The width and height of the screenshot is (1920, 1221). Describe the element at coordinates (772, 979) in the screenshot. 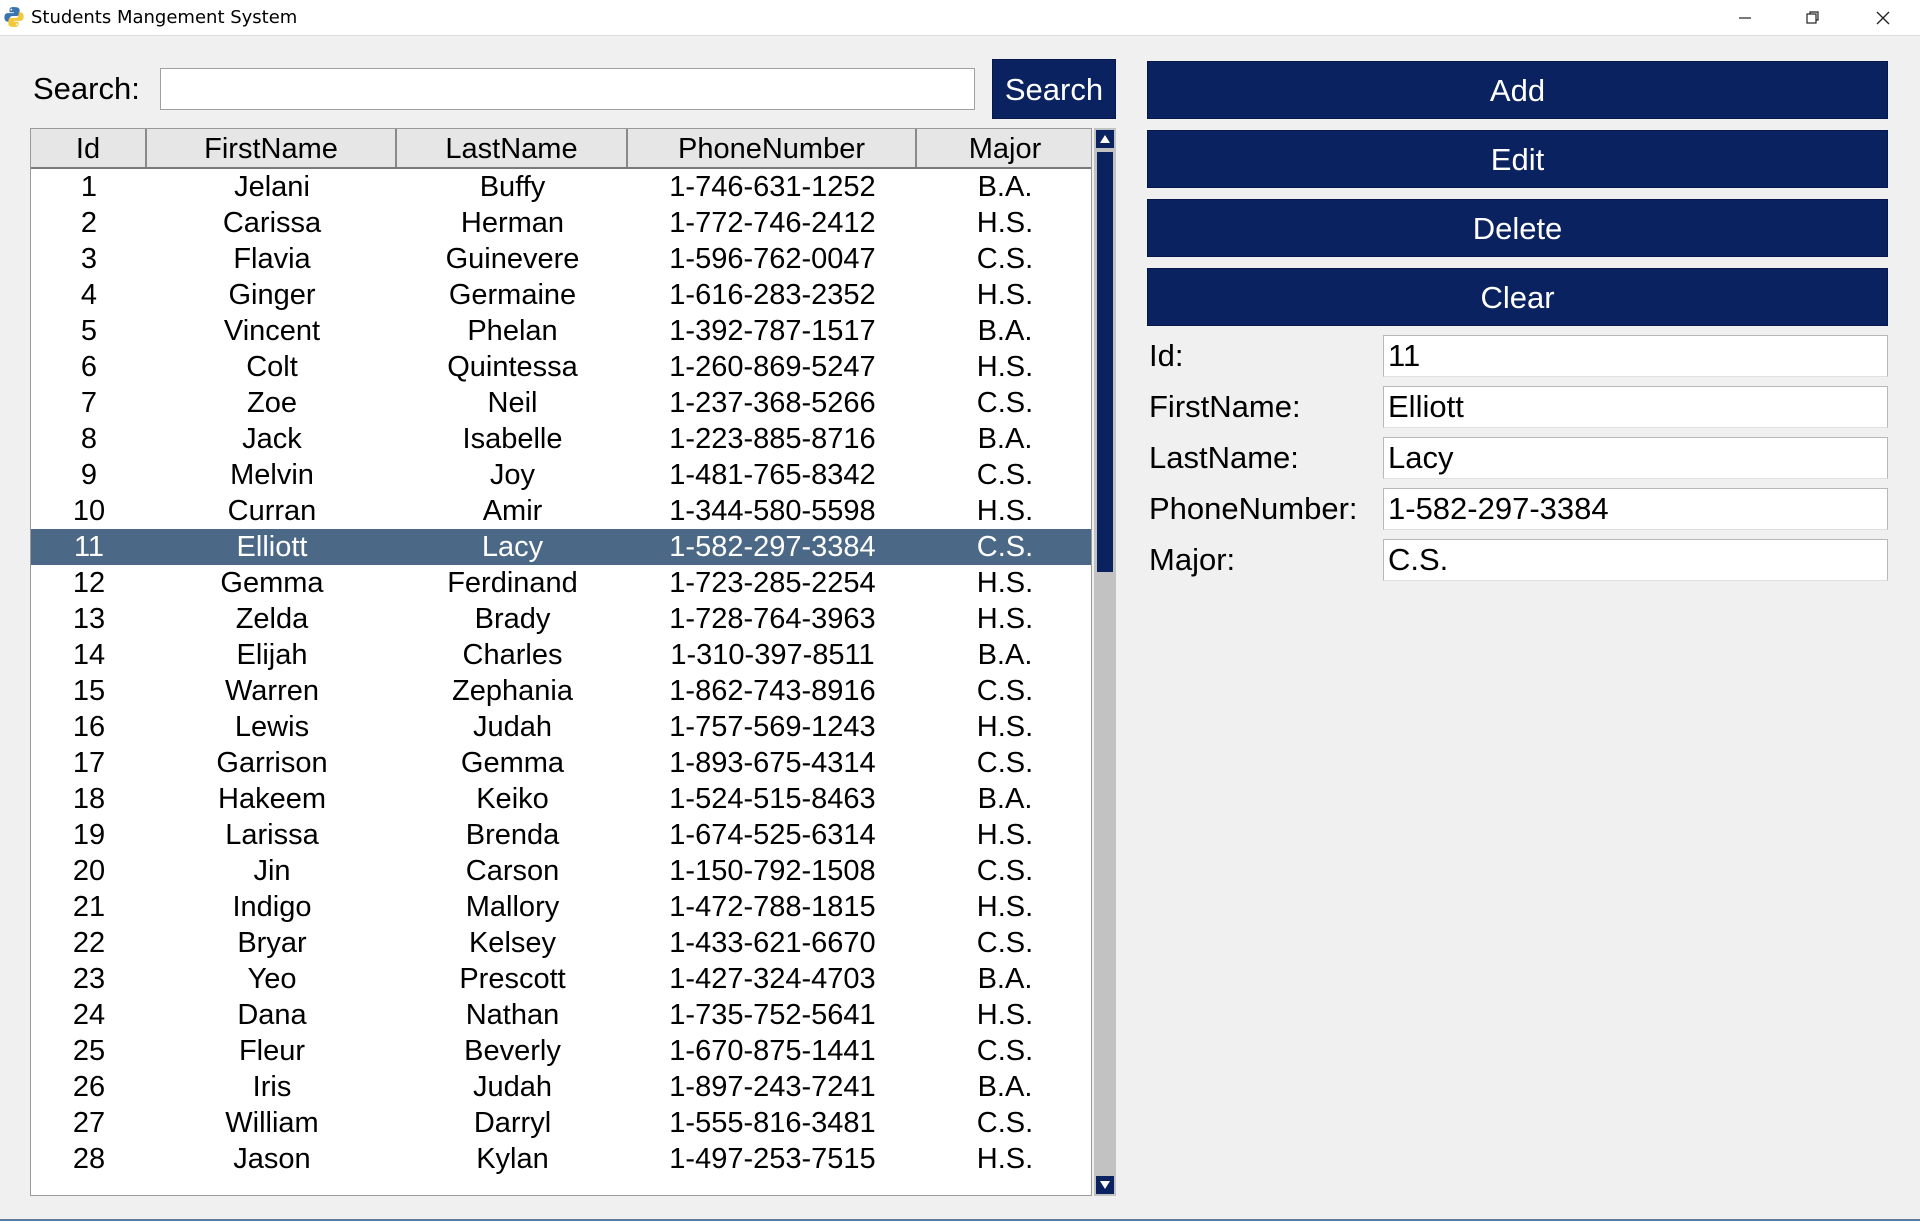

I see `cell-phonenumber: 1-427-324-4703` at that location.